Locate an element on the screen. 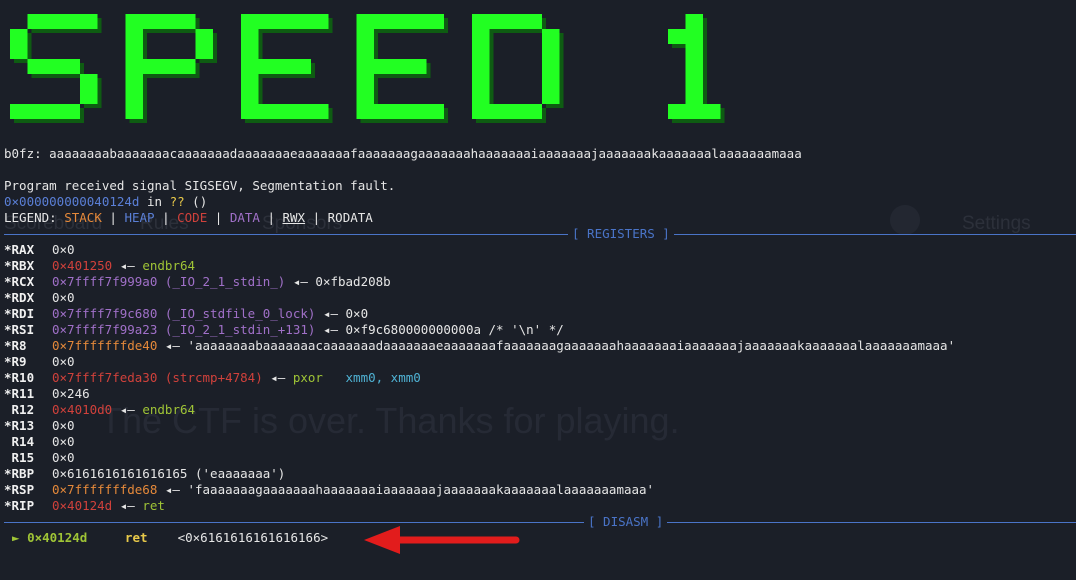  legend-label: LEGEND: is located at coordinates (34, 217).